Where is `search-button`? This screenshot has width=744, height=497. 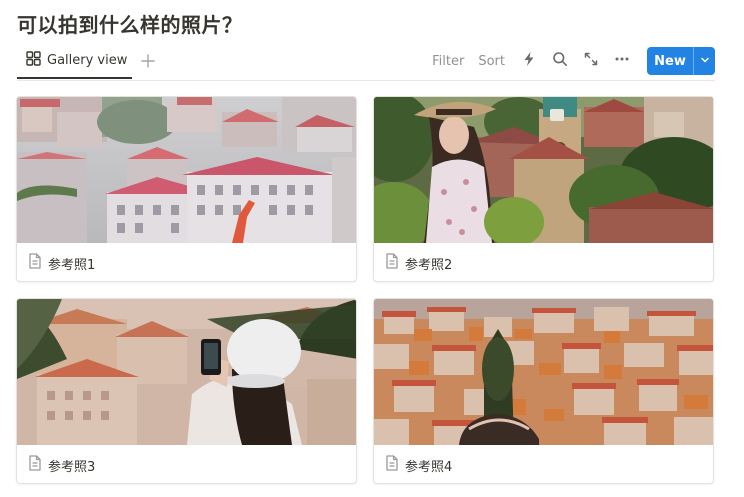
search-button is located at coordinates (560, 61).